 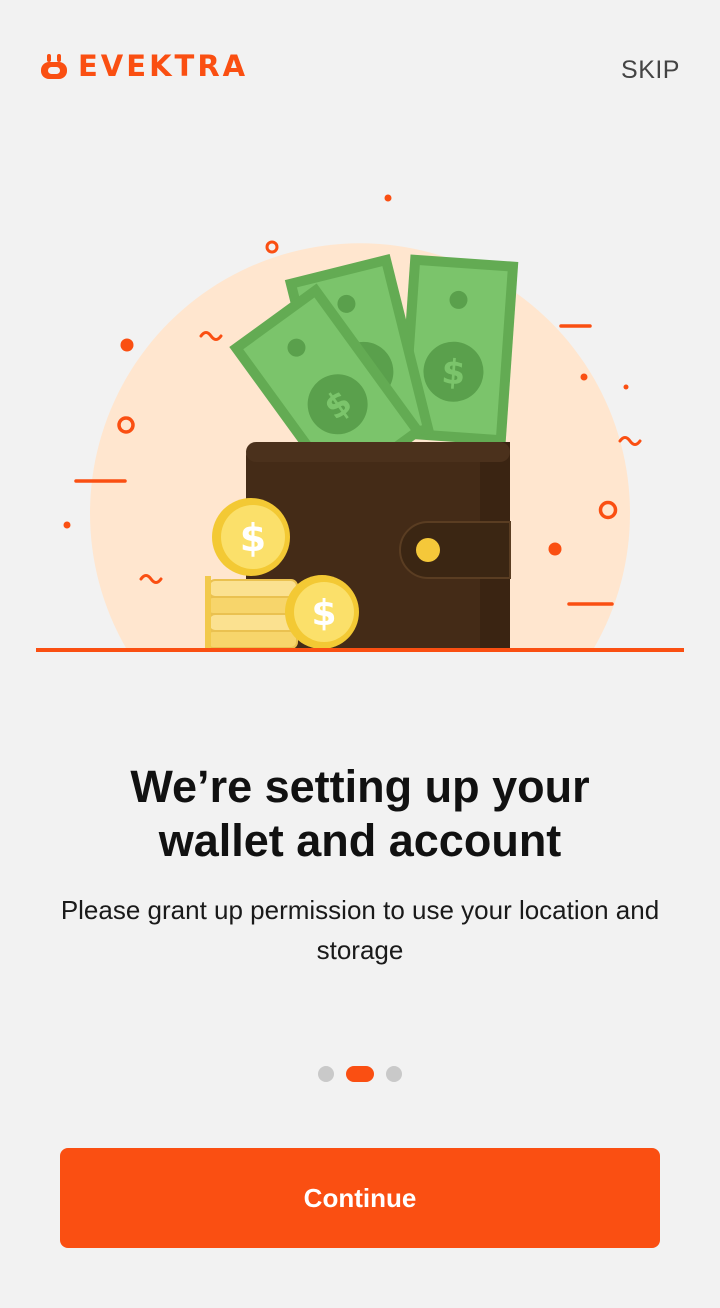 I want to click on page-dot-2-active, so click(x=360, y=1074).